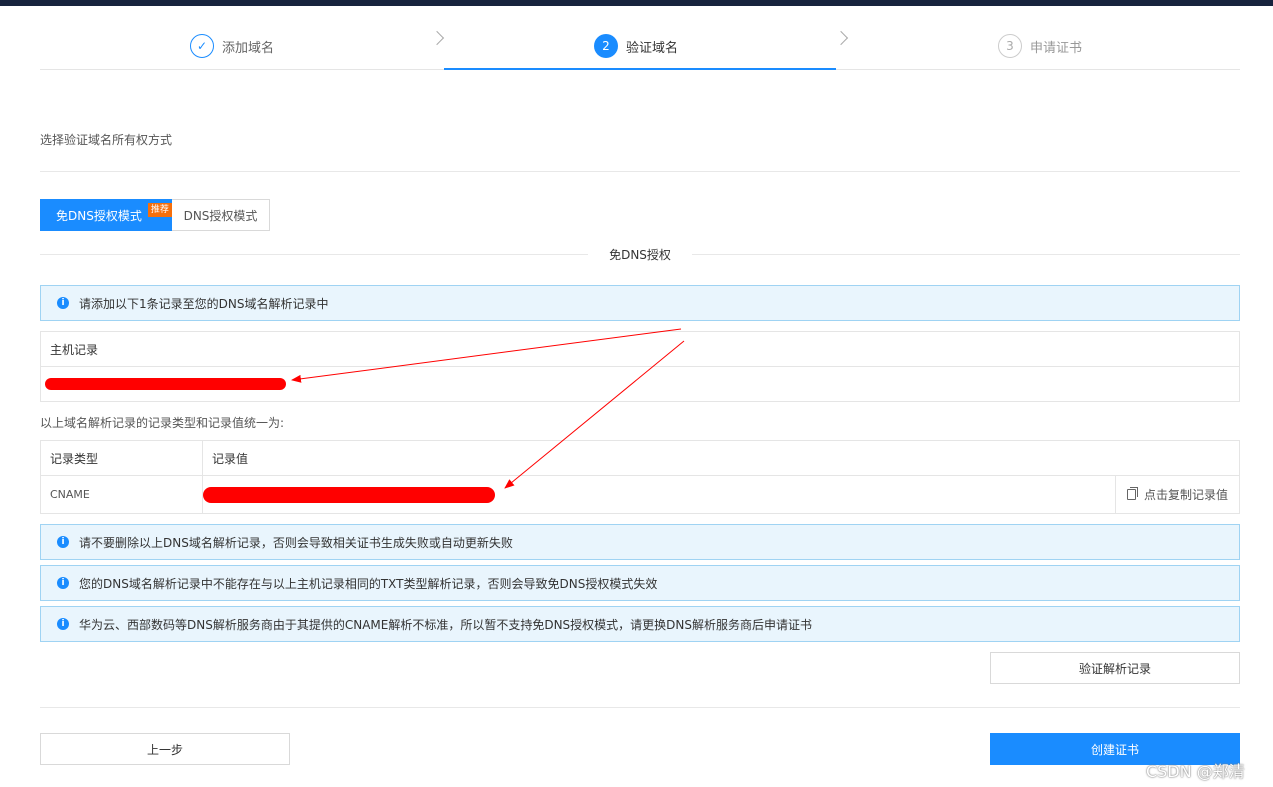 The height and width of the screenshot is (787, 1273). What do you see at coordinates (1195, 771) in the screenshot?
I see `watermark: CSDN @郑清` at bounding box center [1195, 771].